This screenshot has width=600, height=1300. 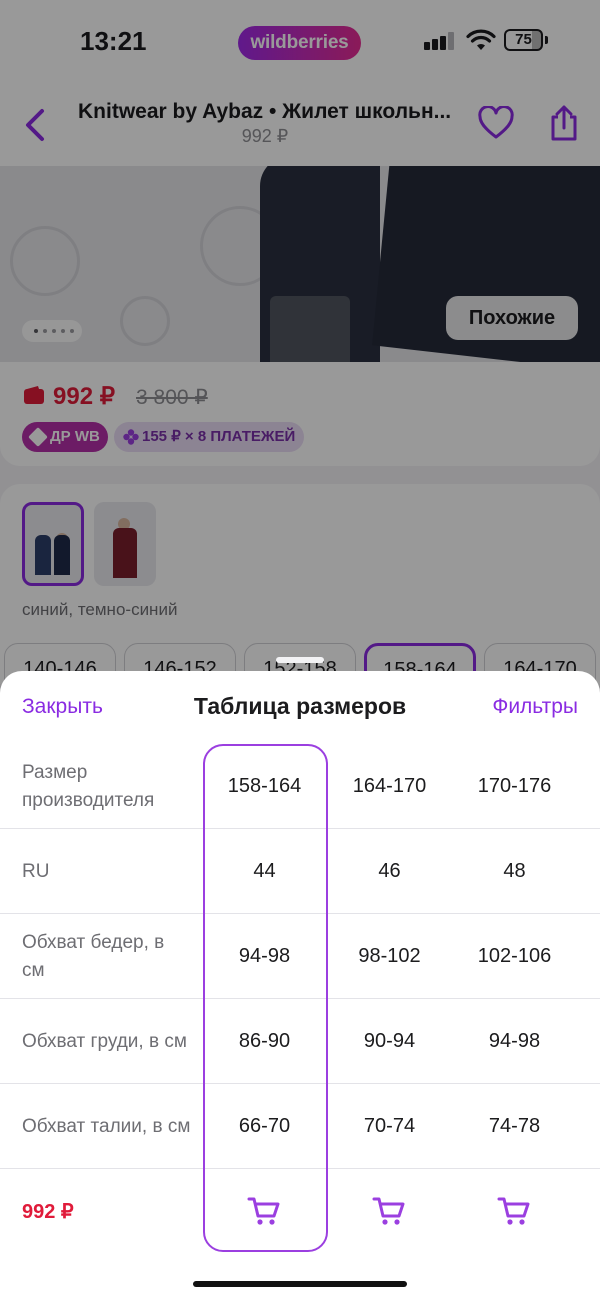 What do you see at coordinates (514, 956) in the screenshot?
I see `table-cell: 102-106` at bounding box center [514, 956].